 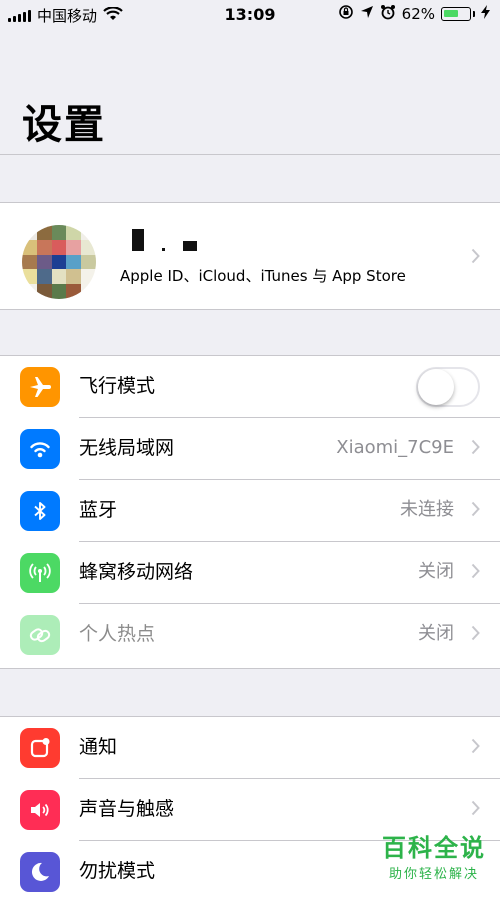 I want to click on row-label: 无线局域网, so click(x=127, y=448).